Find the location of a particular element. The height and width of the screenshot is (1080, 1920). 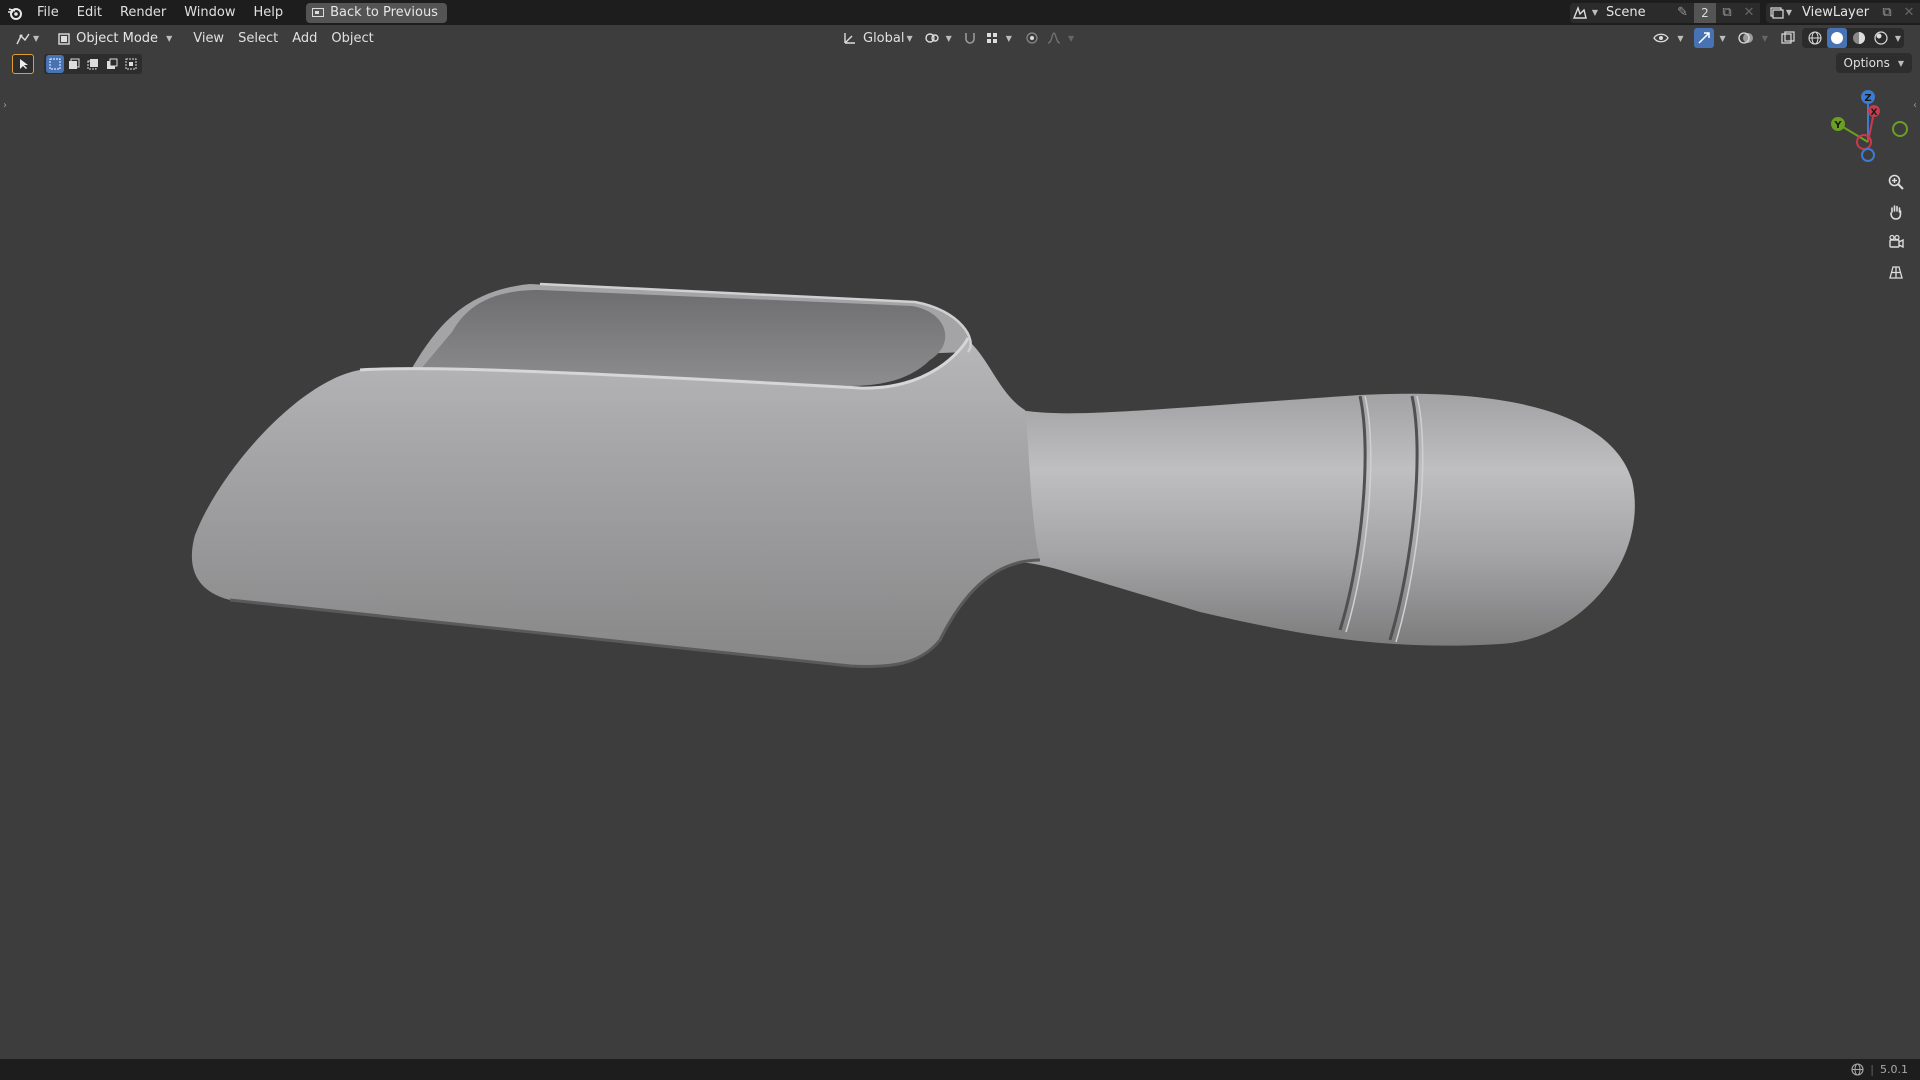

menu-file: File is located at coordinates (48, 12).